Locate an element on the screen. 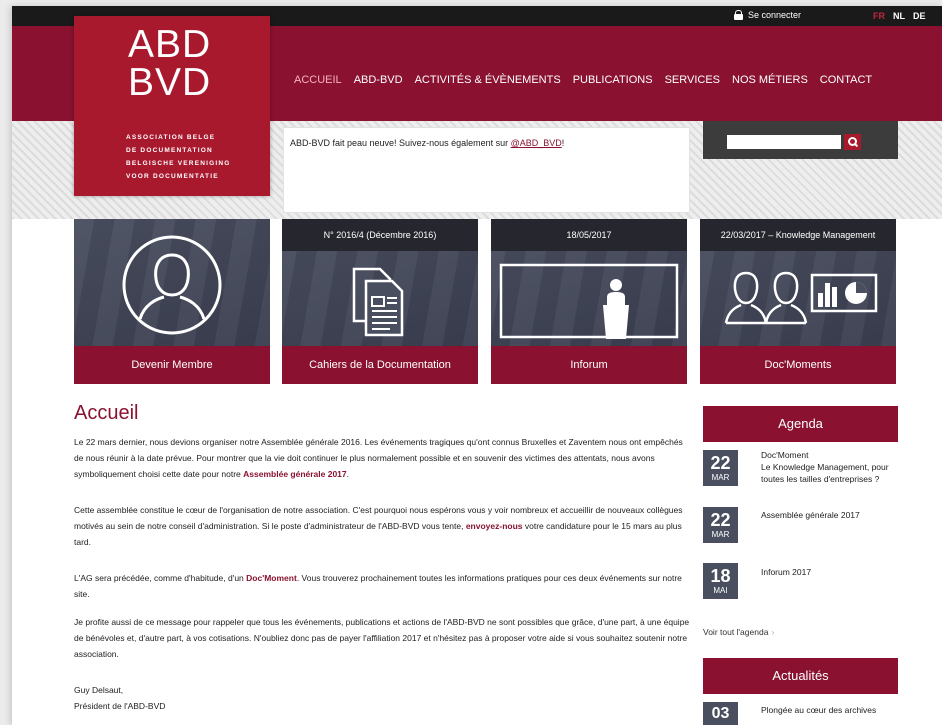  tile-footer: Doc'Moments is located at coordinates (798, 365).